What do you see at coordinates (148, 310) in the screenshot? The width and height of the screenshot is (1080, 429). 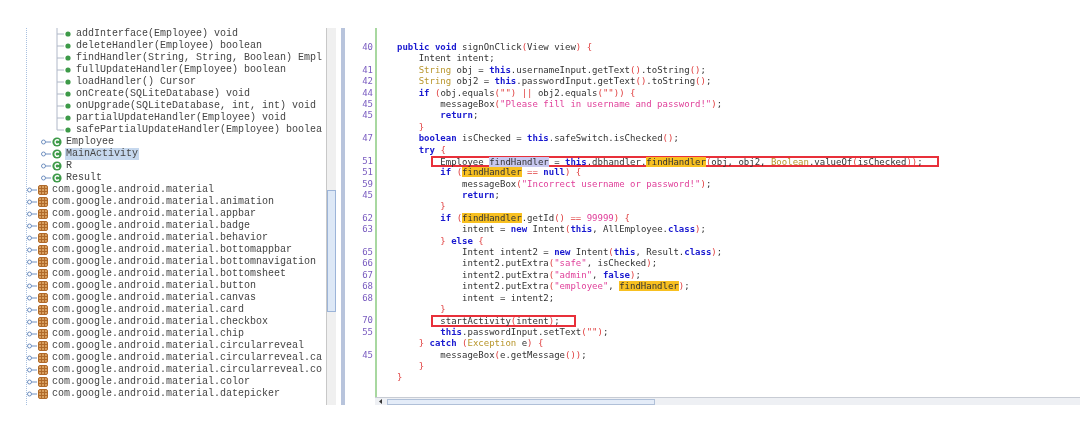 I see `tree-item: com.google.android.material.card` at bounding box center [148, 310].